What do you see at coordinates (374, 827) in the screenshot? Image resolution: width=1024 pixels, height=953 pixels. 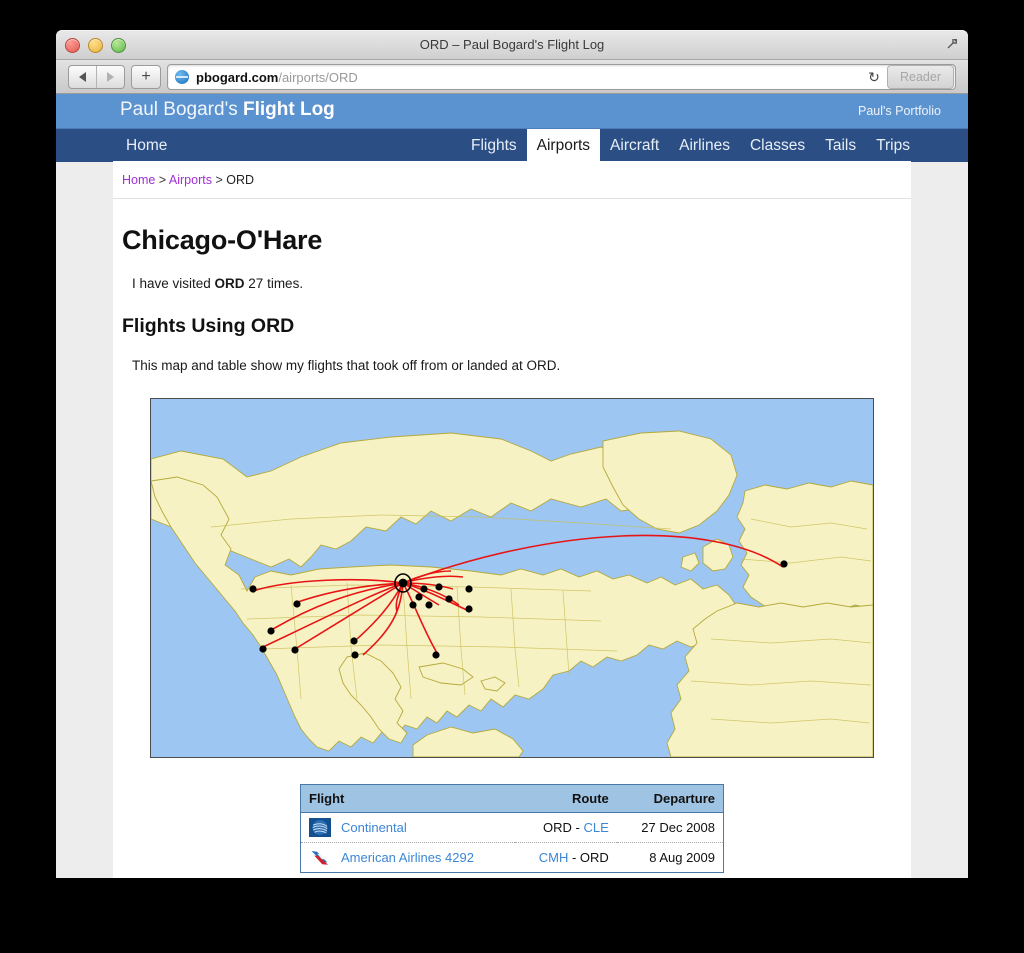 I see `airline-link: Continental` at bounding box center [374, 827].